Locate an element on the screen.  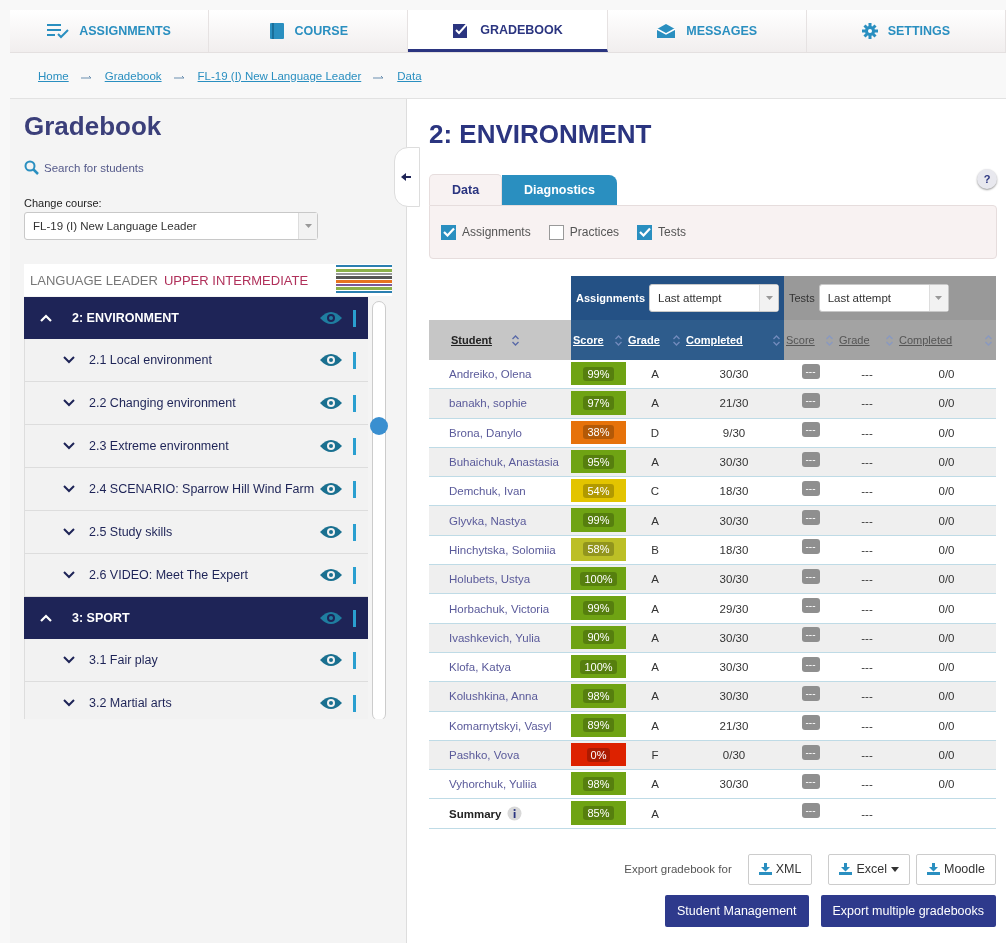
student-link: Brona, Danylo is located at coordinates (485, 432).